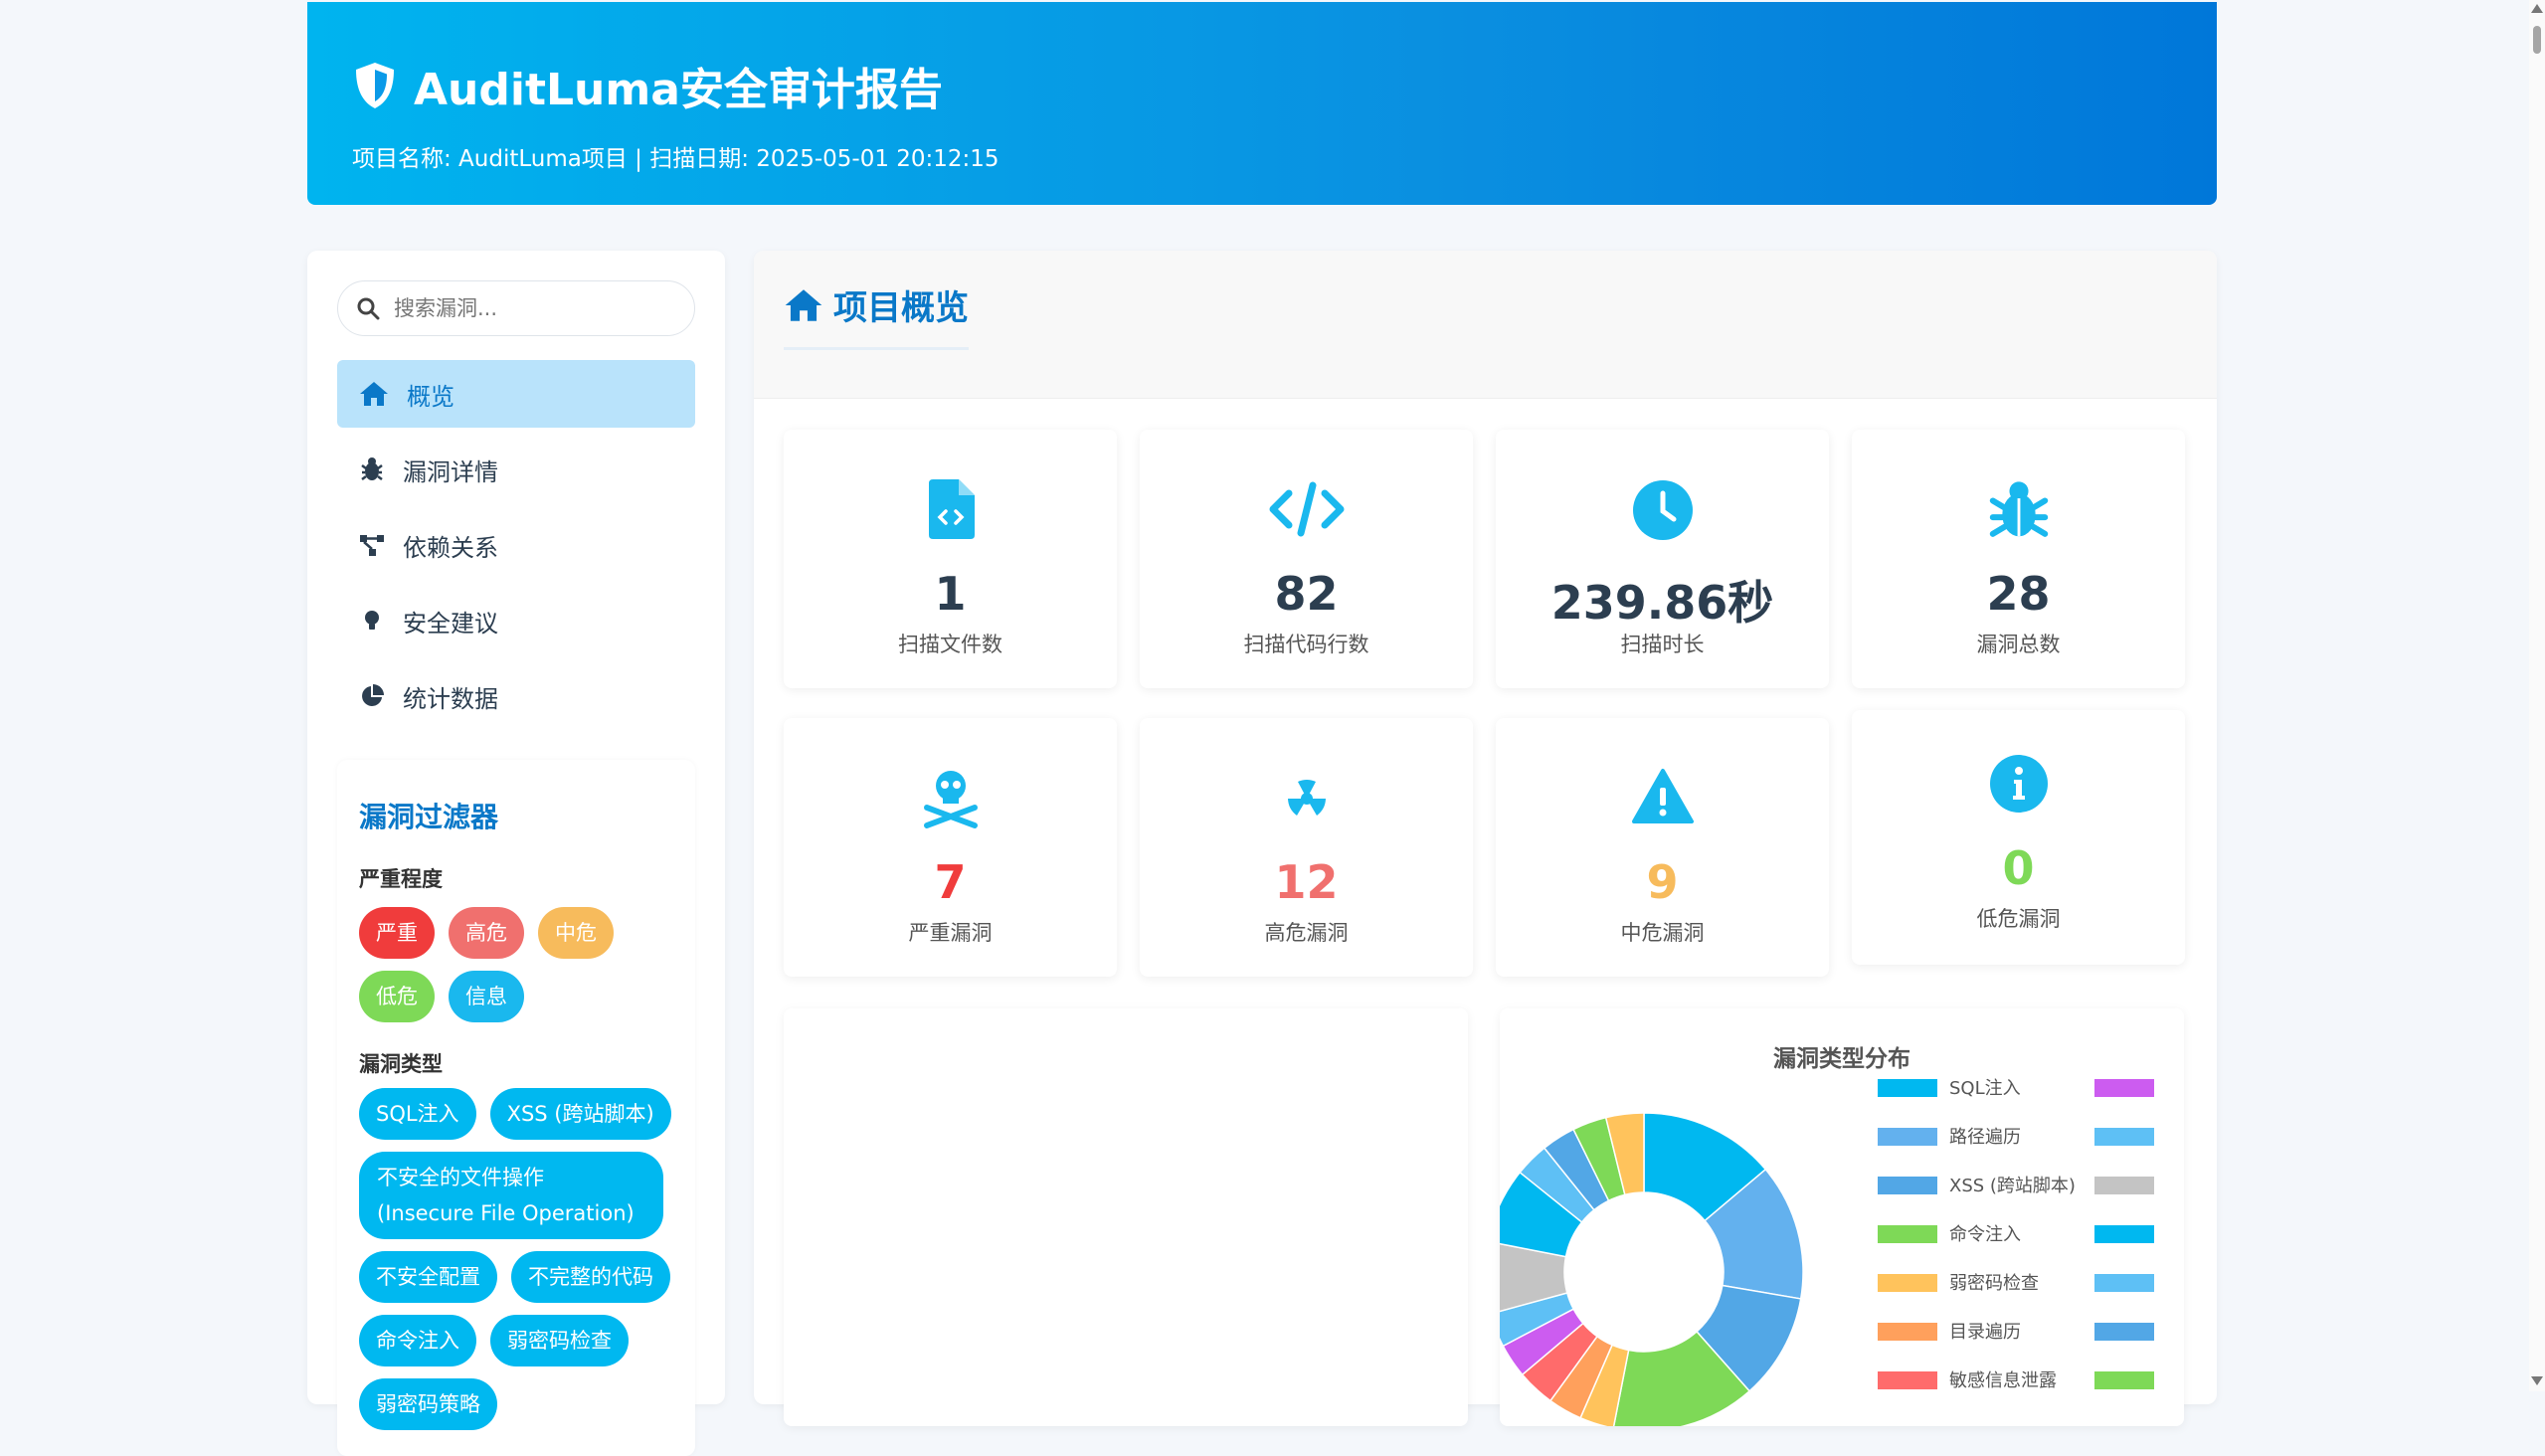 This screenshot has height=1456, width=2545. I want to click on severity-chip-critical: 严重, so click(397, 933).